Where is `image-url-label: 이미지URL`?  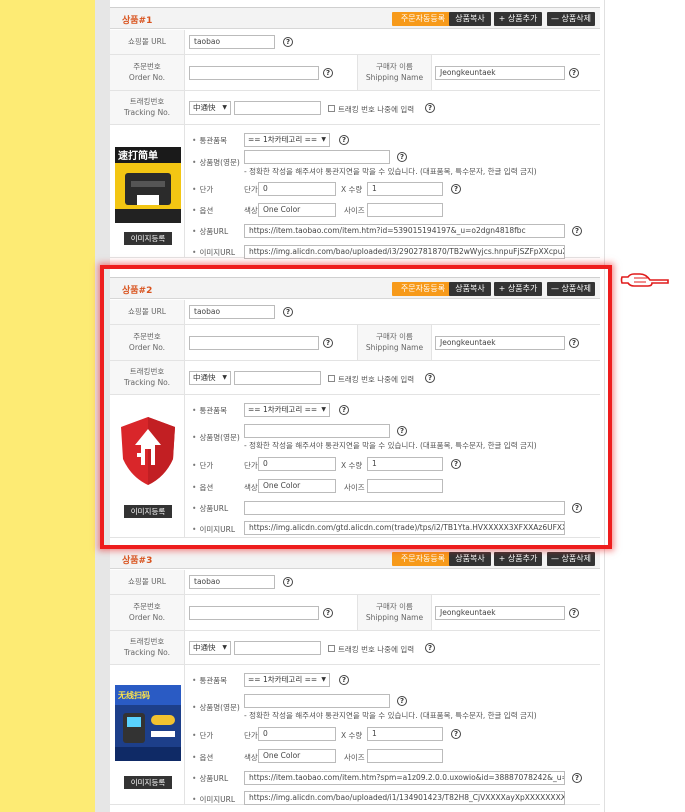 image-url-label: 이미지URL is located at coordinates (213, 529).